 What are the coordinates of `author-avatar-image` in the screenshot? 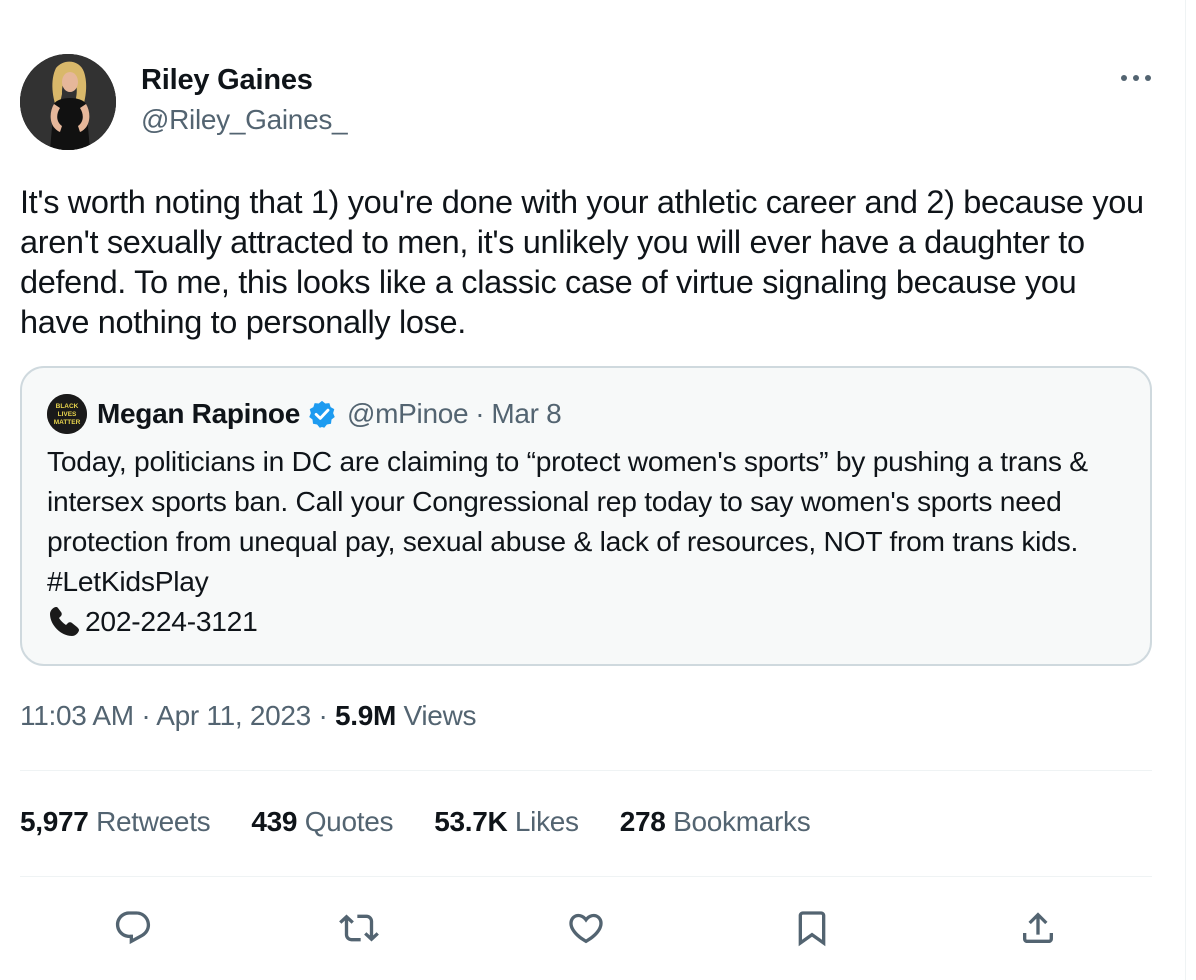 It's located at (68, 102).